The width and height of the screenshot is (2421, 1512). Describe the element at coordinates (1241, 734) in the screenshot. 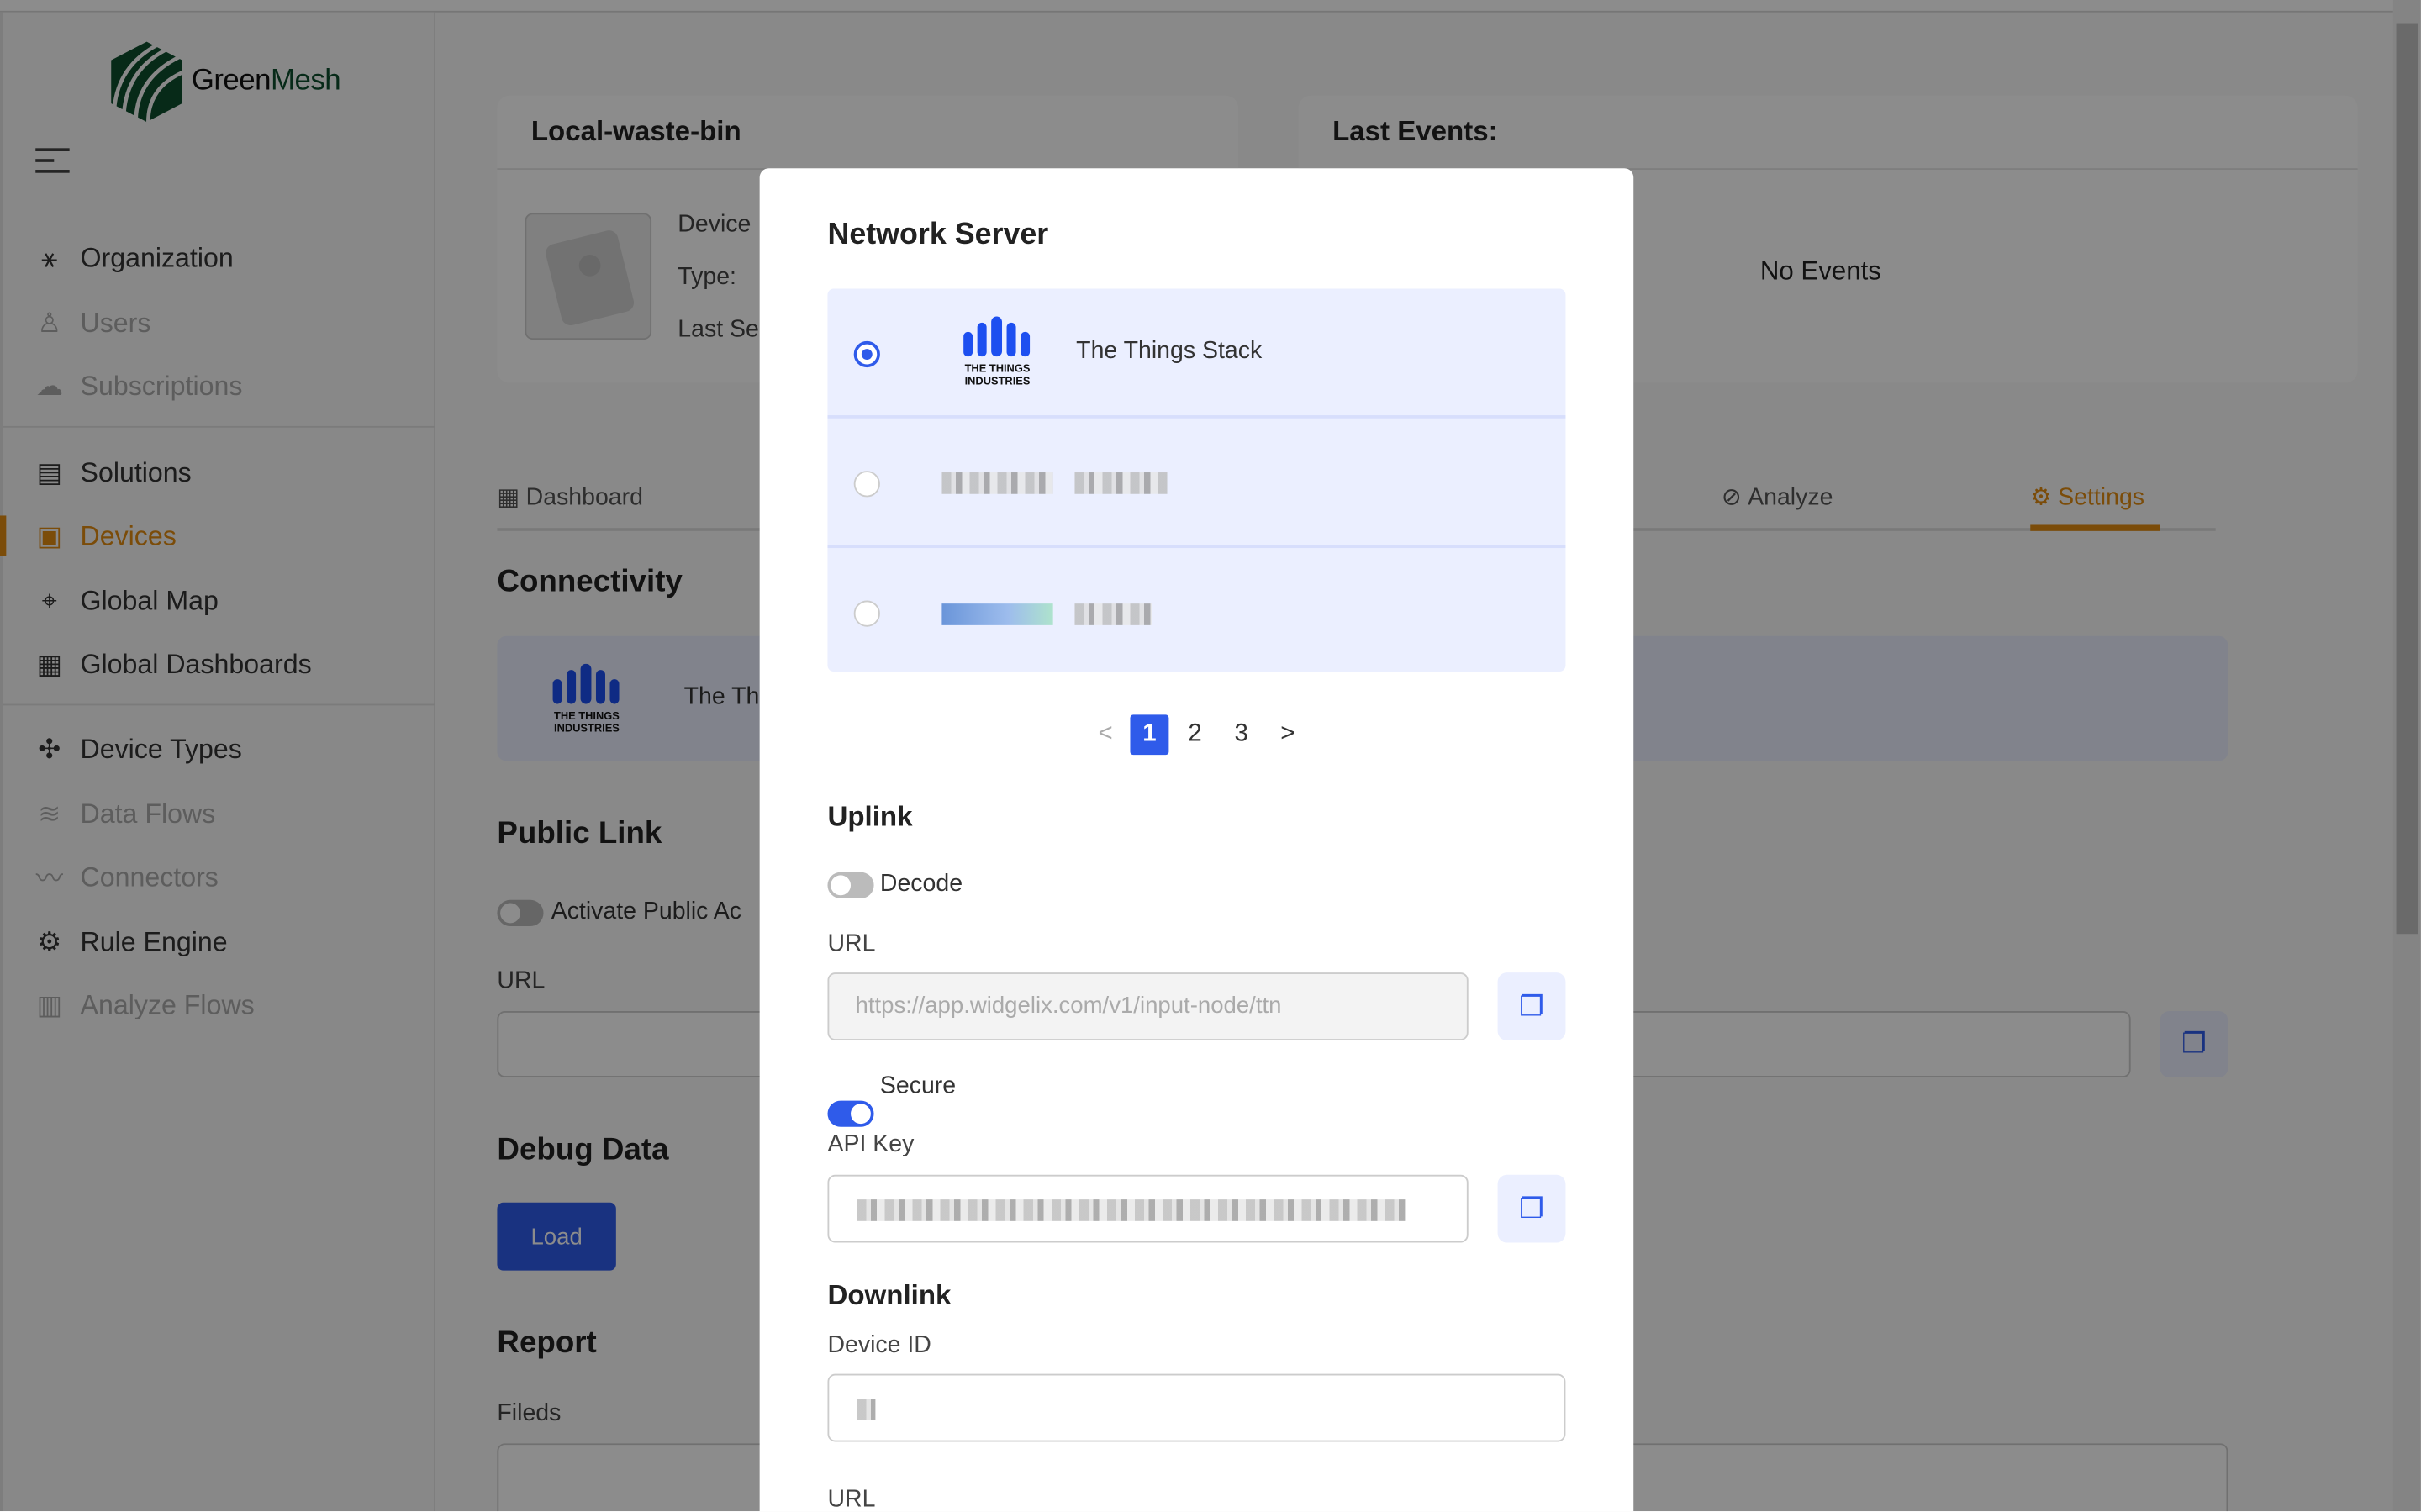

I see `pagination-page-3: 3` at that location.